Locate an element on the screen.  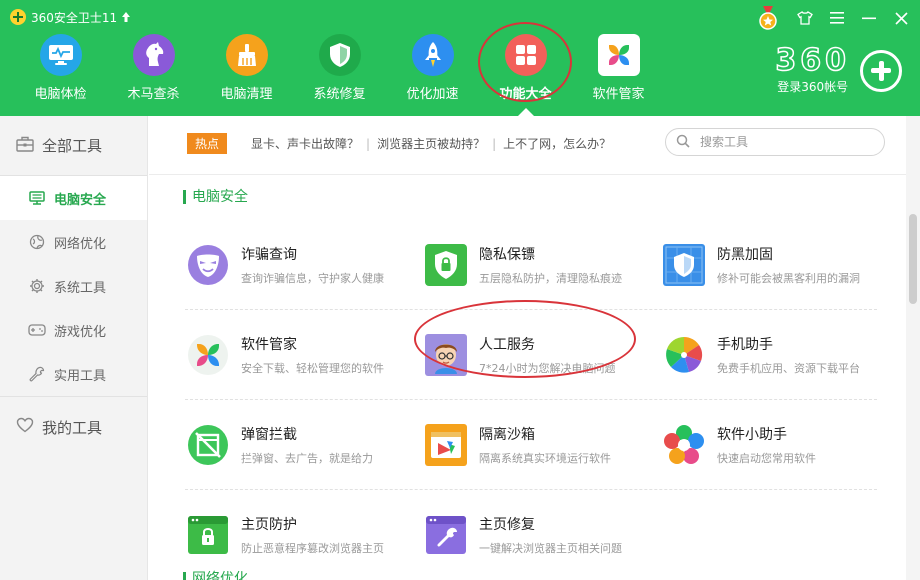
hot-topics-bar: 热点 显卡、声卡出故障？ | 浏览器主页被劫持？ | 上不了网，怎么办？ is located at coordinates (399, 143).